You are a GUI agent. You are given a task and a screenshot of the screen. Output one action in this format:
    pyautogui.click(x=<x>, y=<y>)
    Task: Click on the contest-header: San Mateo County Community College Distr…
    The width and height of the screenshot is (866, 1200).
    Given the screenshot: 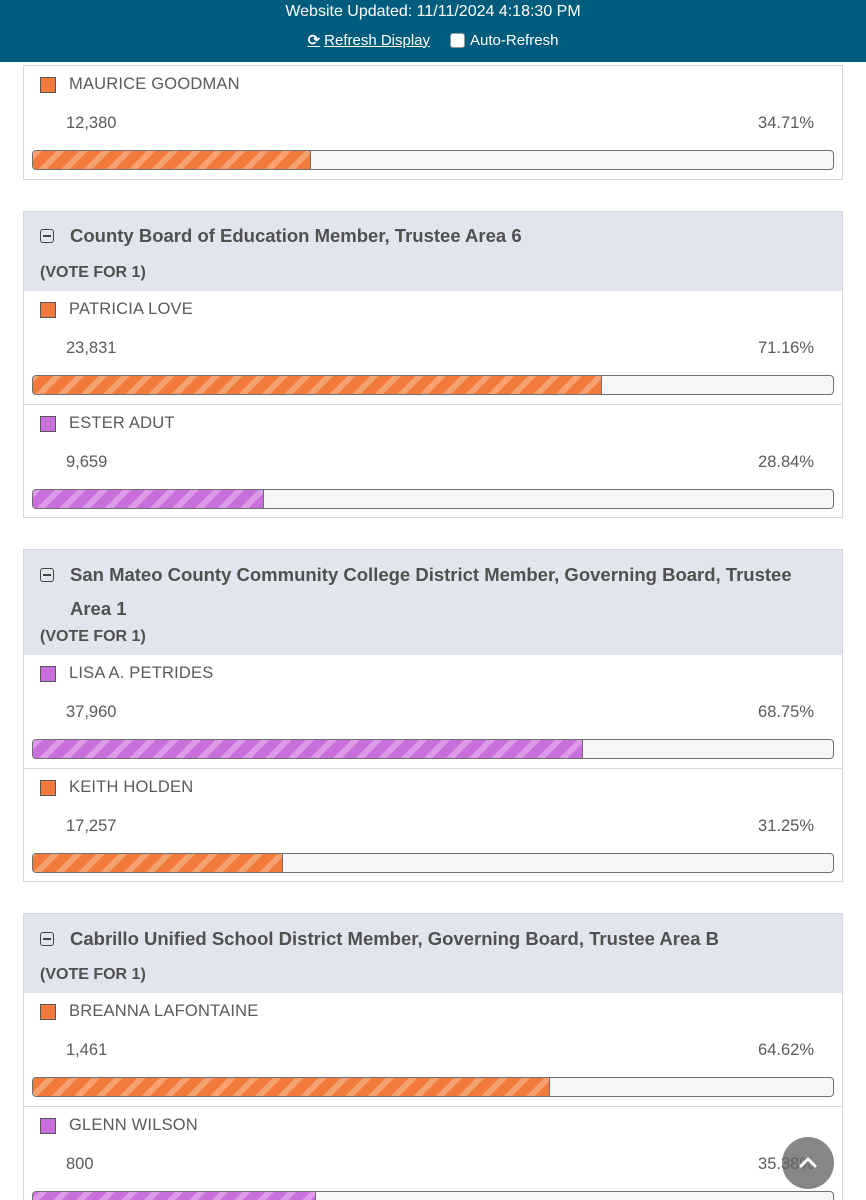 What is the action you would take?
    pyautogui.click(x=433, y=602)
    